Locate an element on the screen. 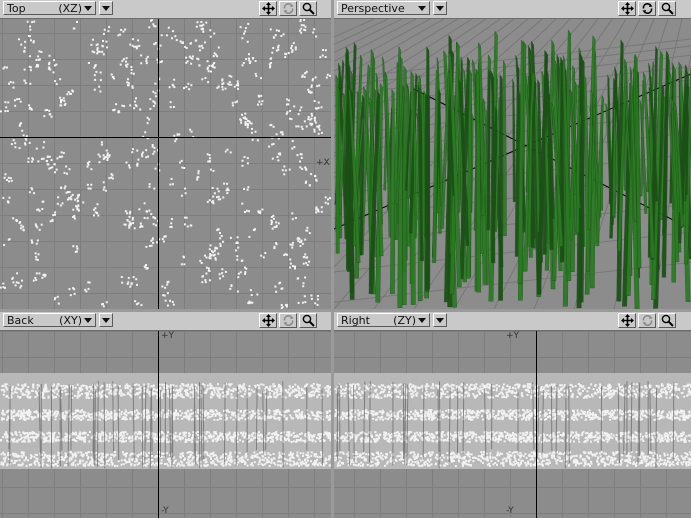  viewport-header: Top (XZ) is located at coordinates (165, 9).